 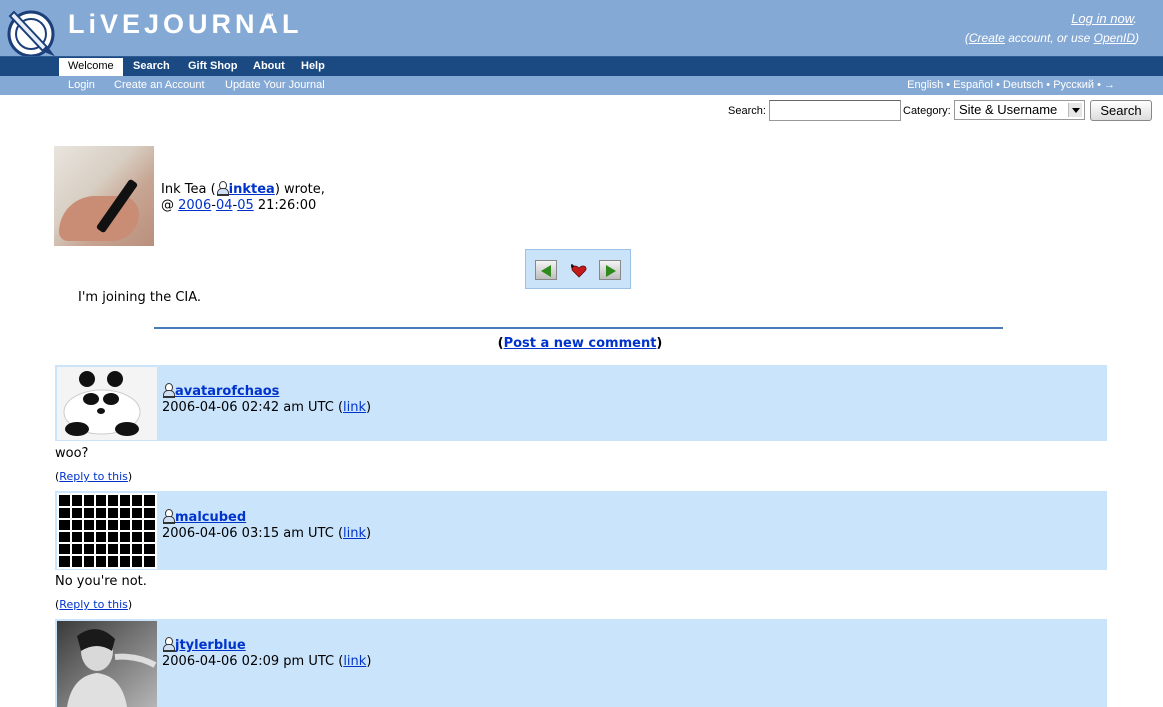 I want to click on log-in-now-link: Log in now, so click(x=1102, y=18).